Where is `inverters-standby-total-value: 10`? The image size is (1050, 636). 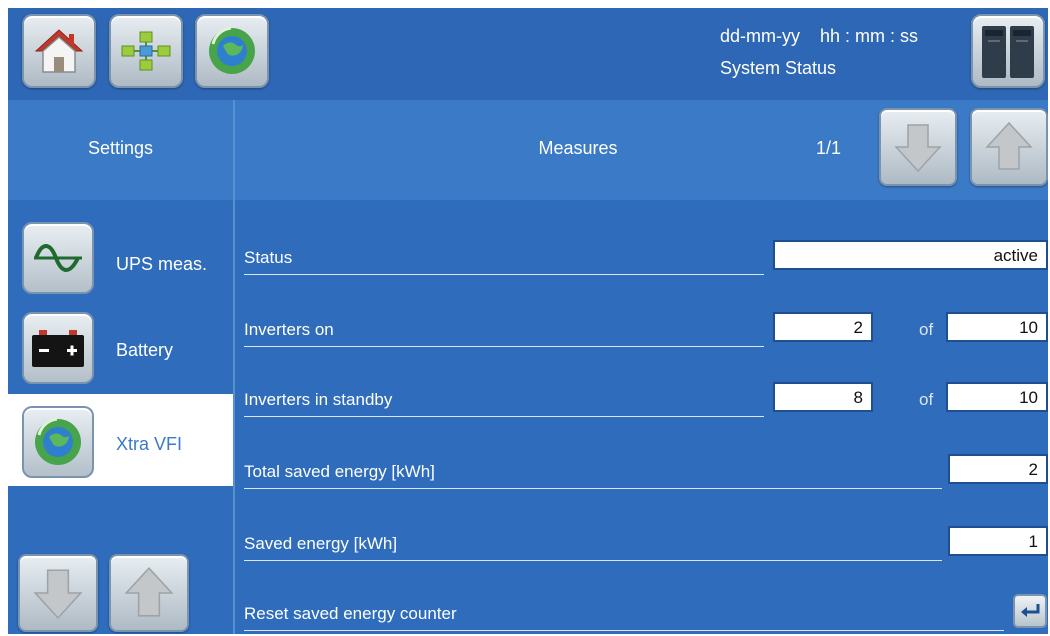 inverters-standby-total-value: 10 is located at coordinates (997, 397).